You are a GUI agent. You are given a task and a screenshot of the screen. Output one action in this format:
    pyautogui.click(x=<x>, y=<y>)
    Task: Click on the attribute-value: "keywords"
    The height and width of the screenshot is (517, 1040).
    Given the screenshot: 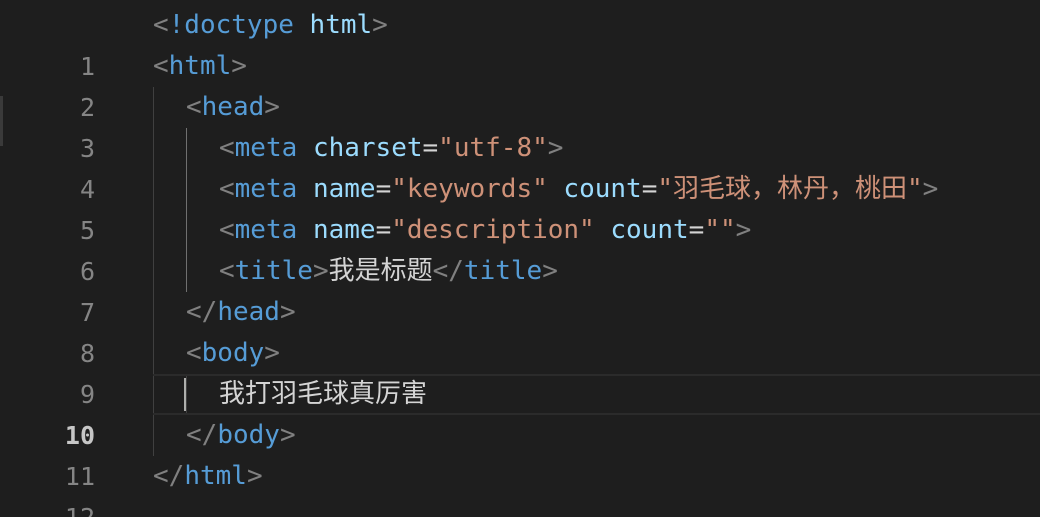 What is the action you would take?
    pyautogui.click(x=469, y=189)
    